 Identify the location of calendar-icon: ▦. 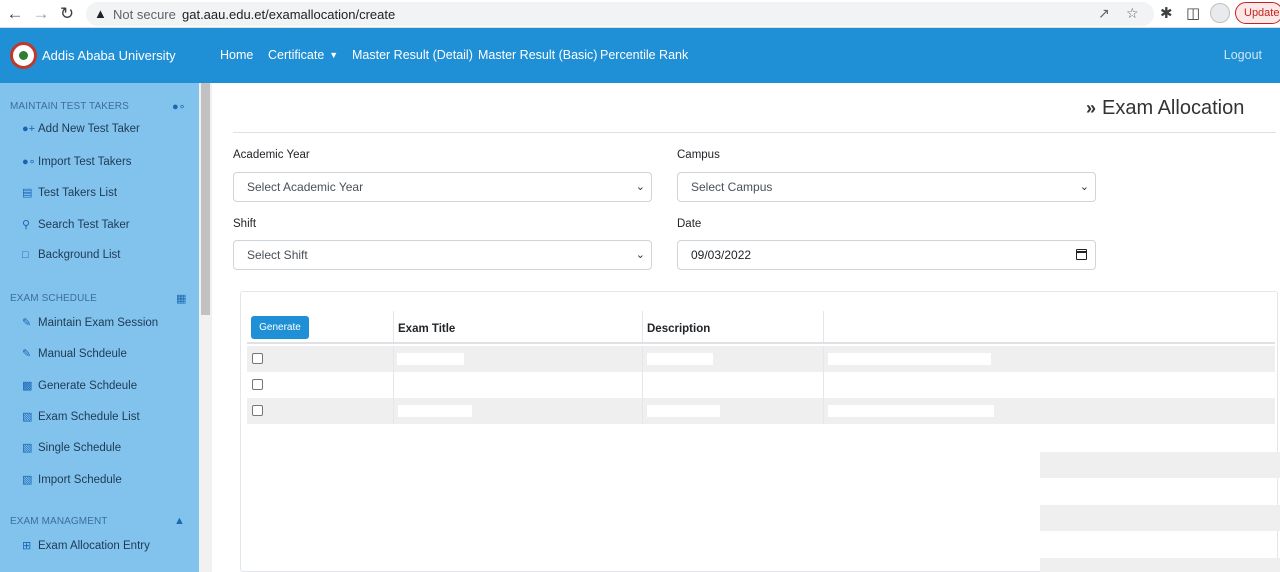
(181, 299).